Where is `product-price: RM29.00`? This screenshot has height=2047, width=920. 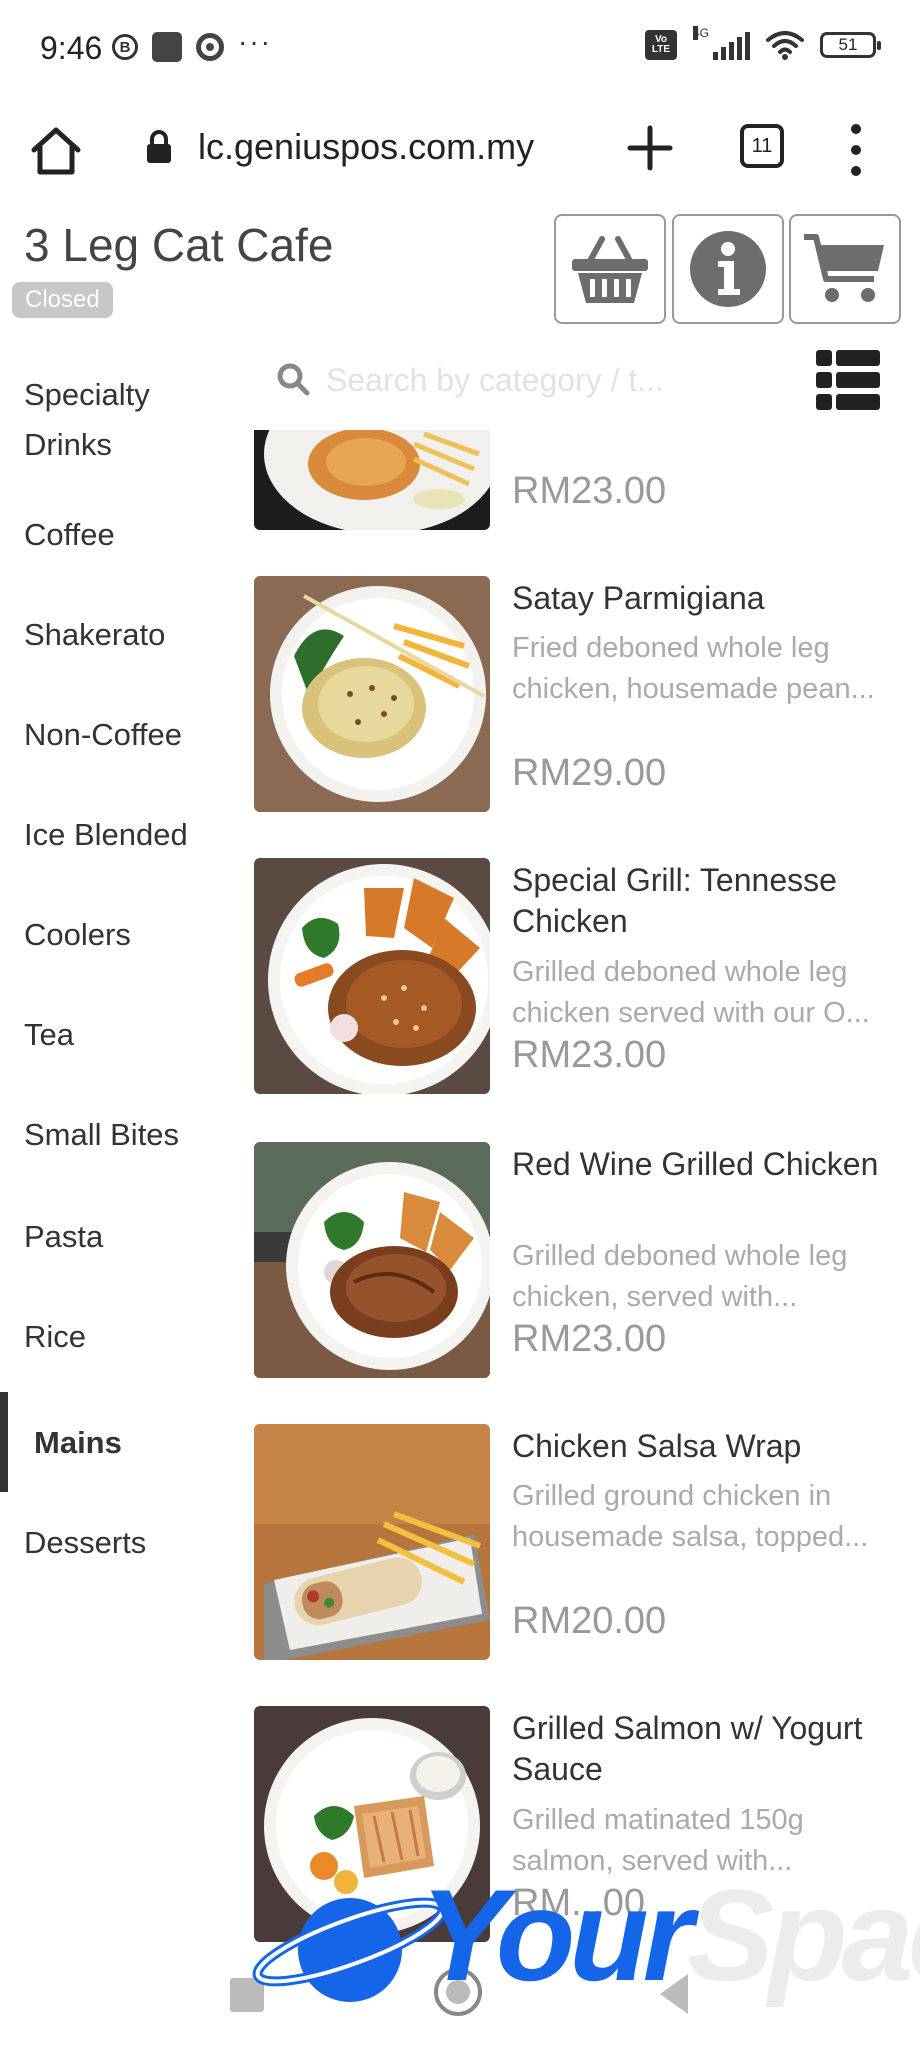
product-price: RM29.00 is located at coordinates (589, 773).